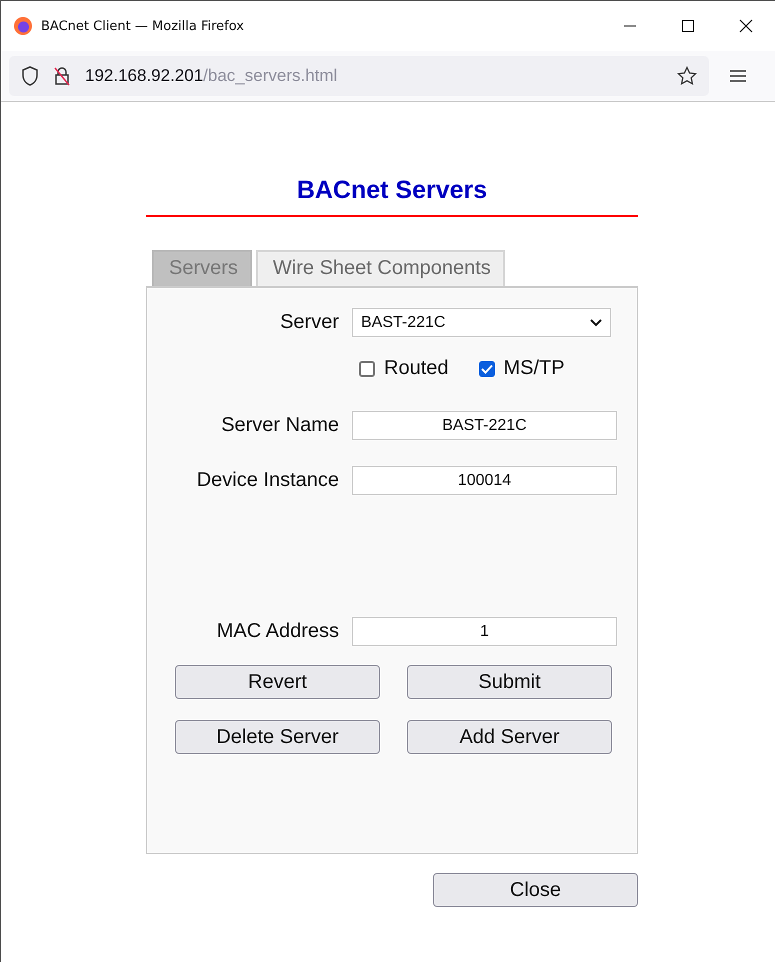 The image size is (775, 962). What do you see at coordinates (277, 737) in the screenshot?
I see `form-button: Delete Server` at bounding box center [277, 737].